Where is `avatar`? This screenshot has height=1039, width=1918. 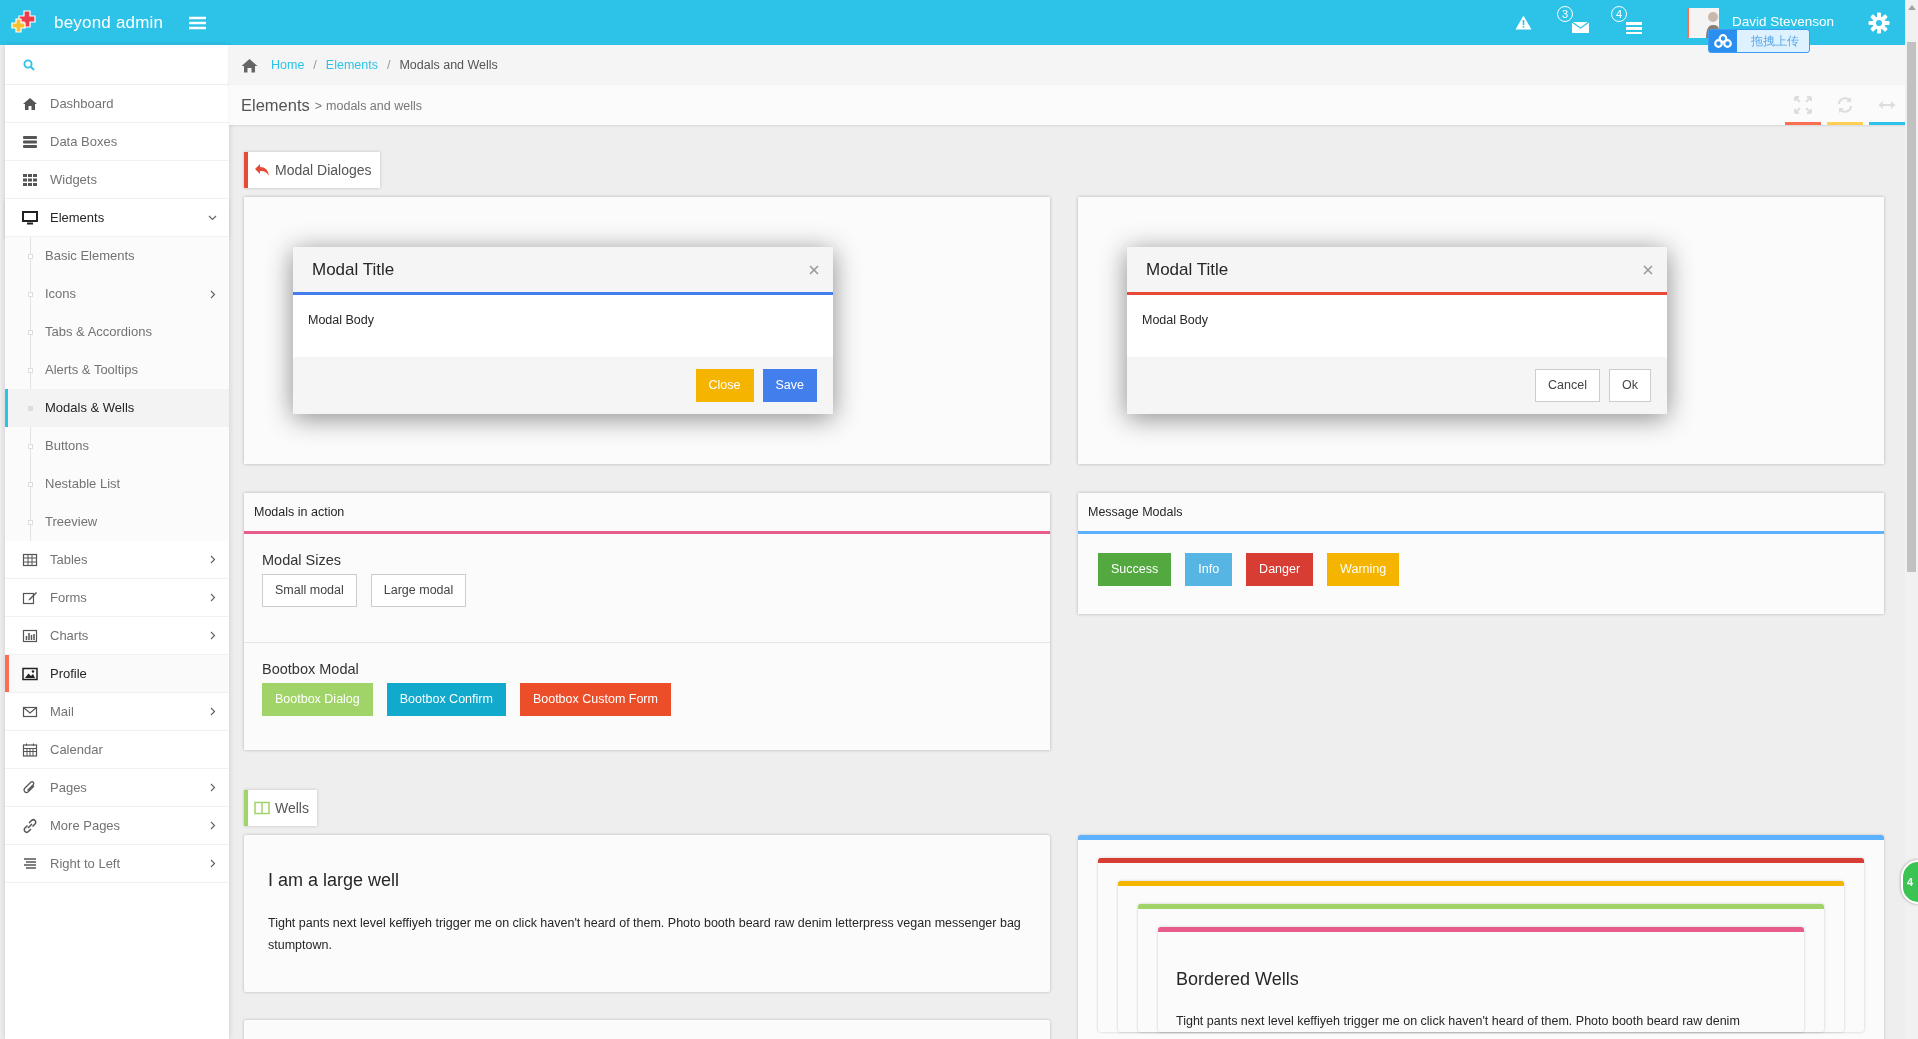 avatar is located at coordinates (1702, 22).